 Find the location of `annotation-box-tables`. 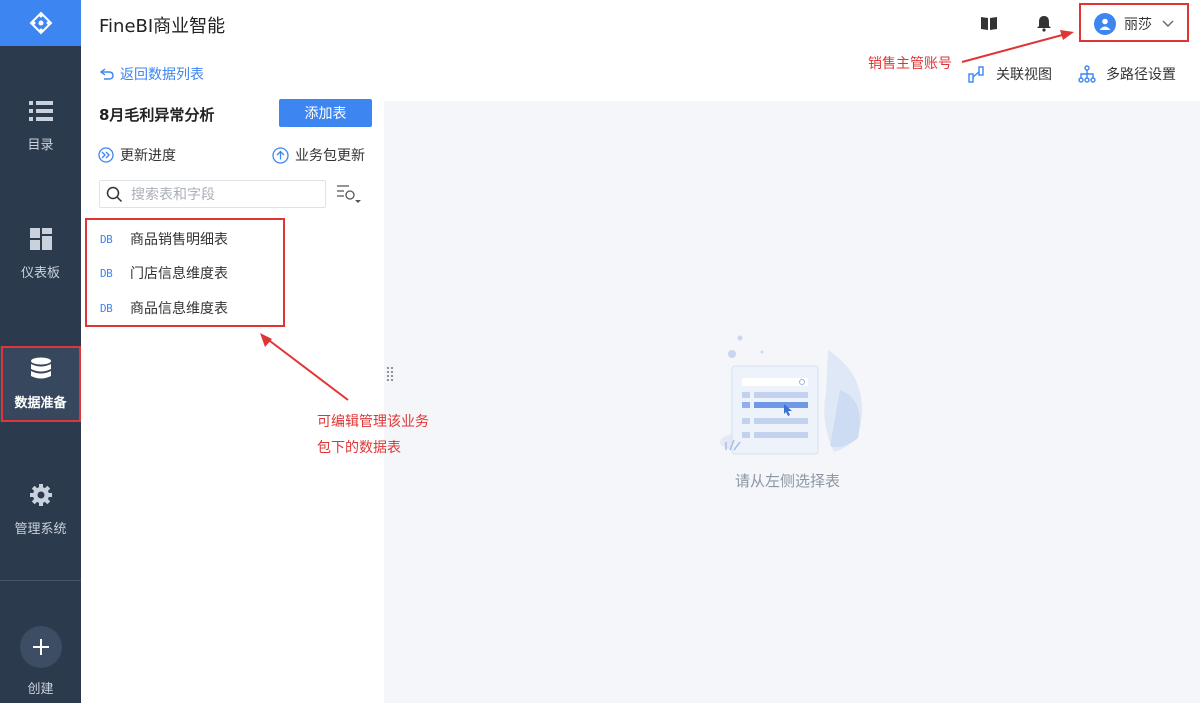

annotation-box-tables is located at coordinates (185, 272).